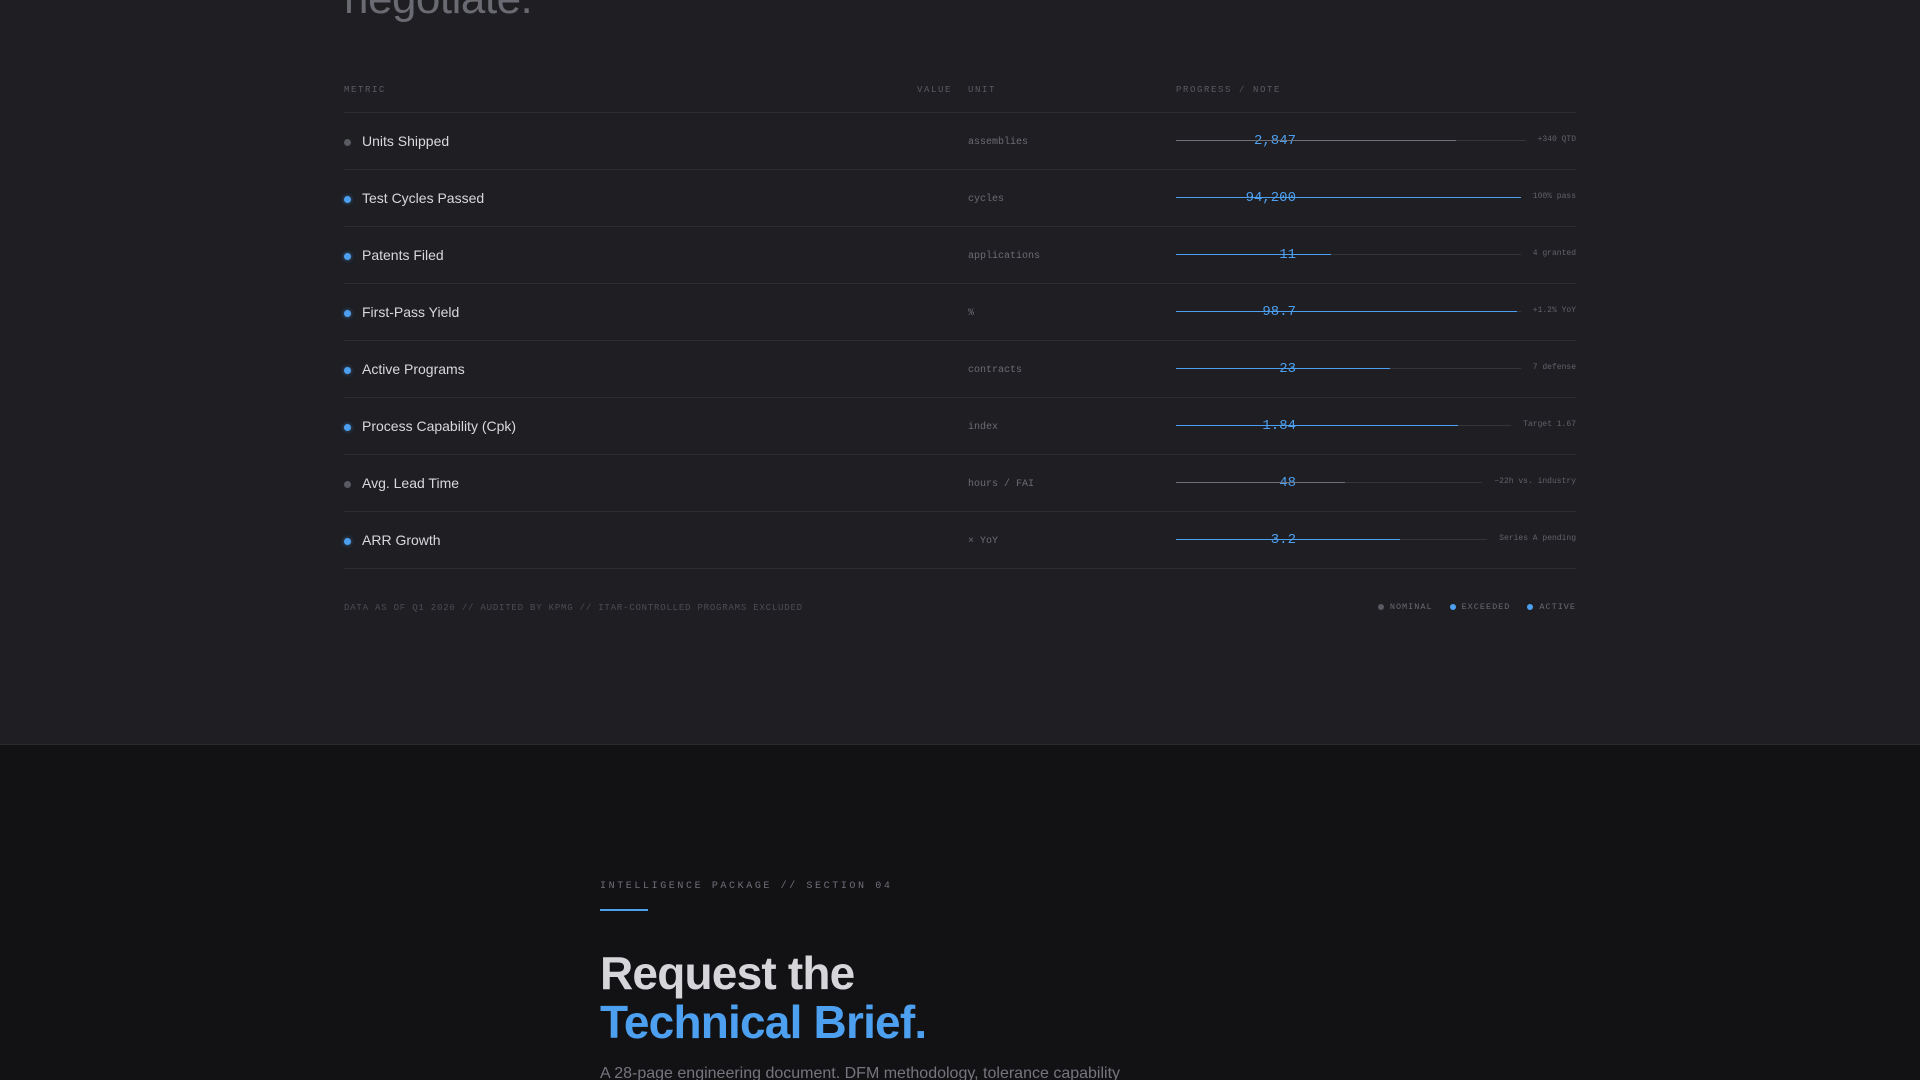 The width and height of the screenshot is (1920, 1080). Describe the element at coordinates (960, 91) in the screenshot. I see `table-header: METRIC VALUE UNIT PROGRESS / NOTE` at that location.